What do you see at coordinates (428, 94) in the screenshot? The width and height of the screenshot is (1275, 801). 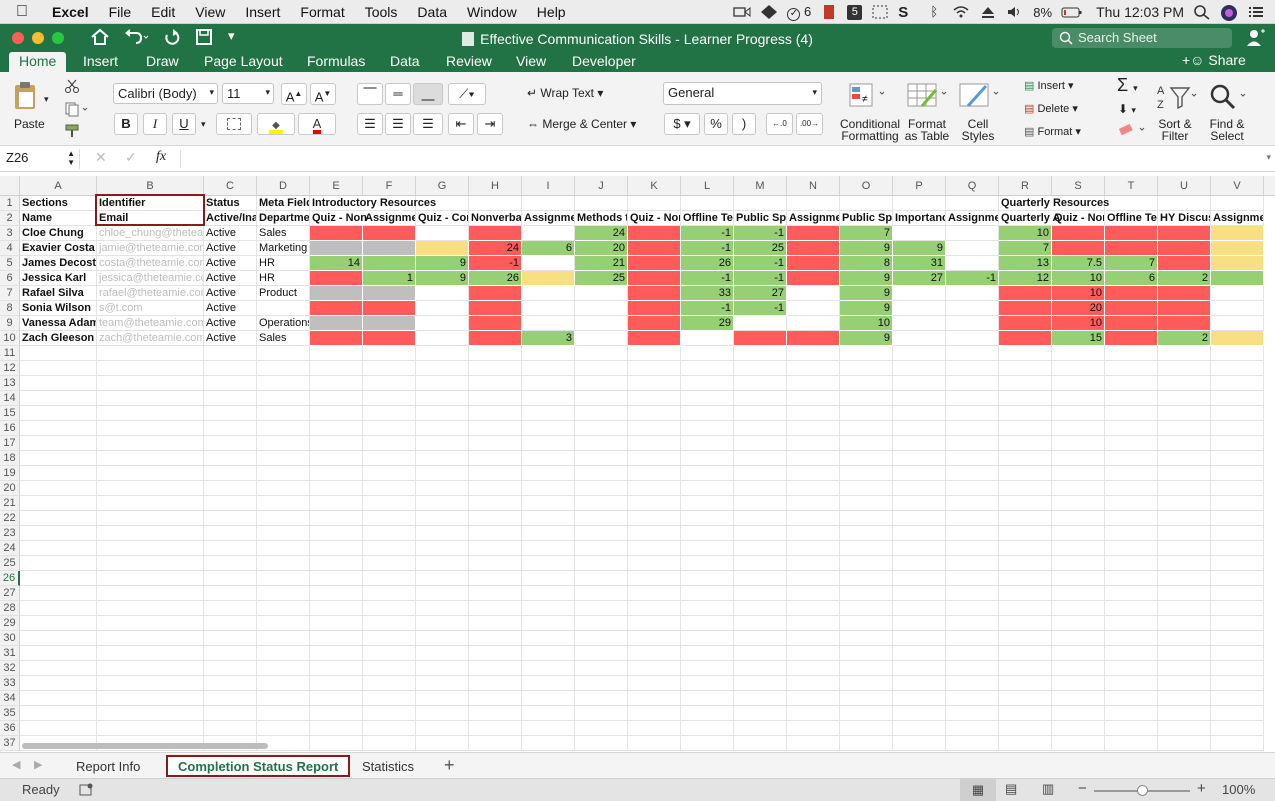 I see `align-bottom-button: ⎽` at bounding box center [428, 94].